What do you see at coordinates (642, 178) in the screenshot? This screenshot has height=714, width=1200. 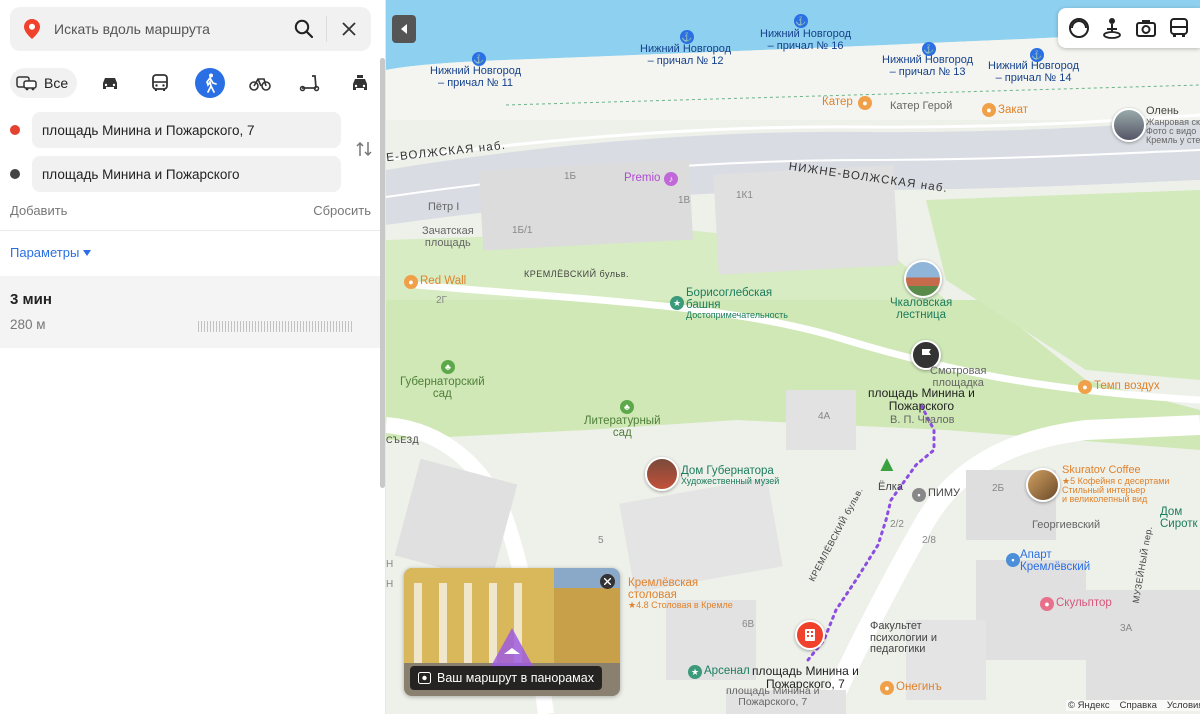 I see `poi-premio: Premio` at bounding box center [642, 178].